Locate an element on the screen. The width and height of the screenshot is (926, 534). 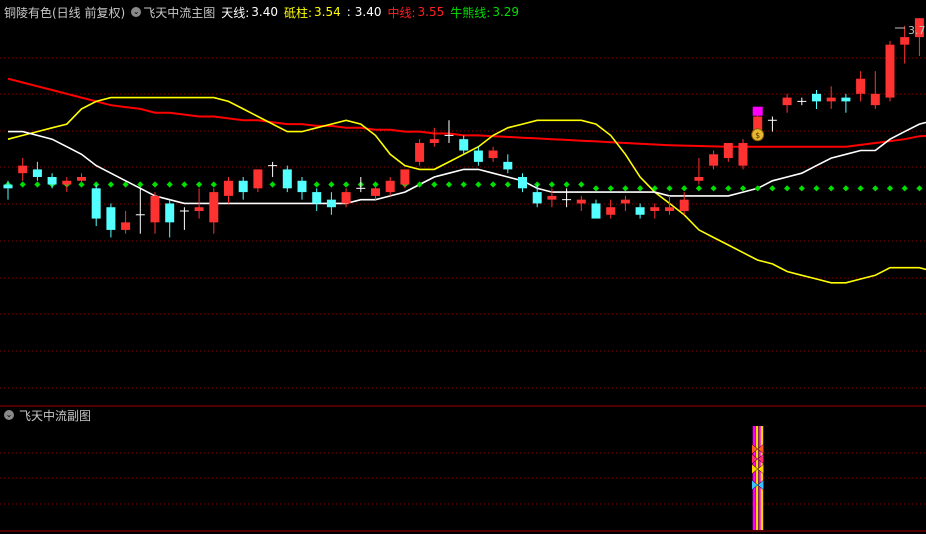
money-bag-glyph: $ is located at coordinates (757, 135).